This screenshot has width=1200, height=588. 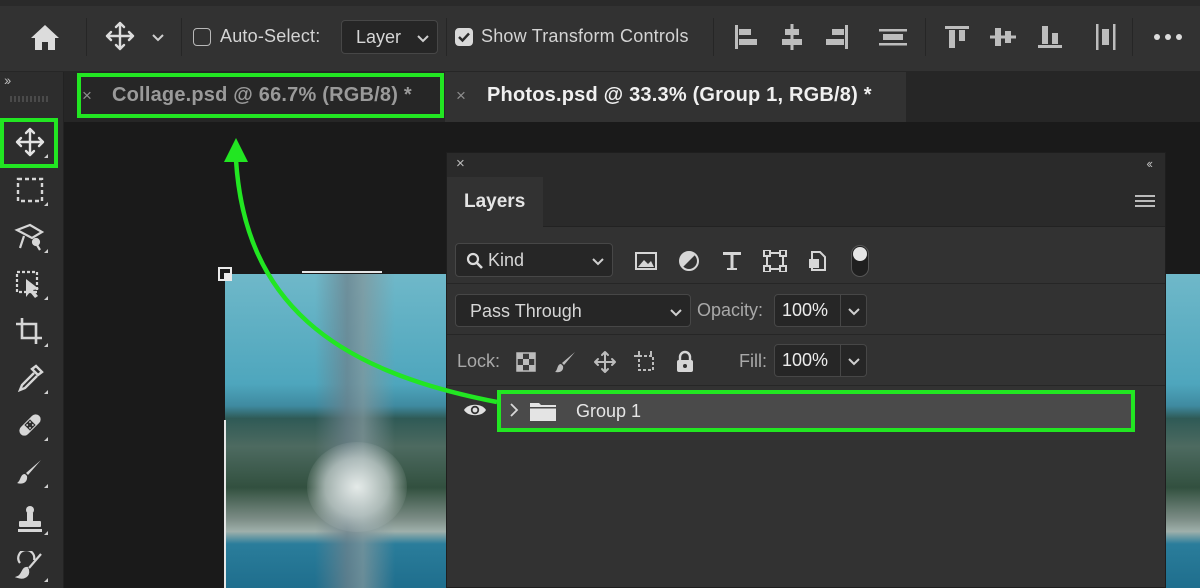 What do you see at coordinates (732, 261) in the screenshot?
I see `type-filter-icon` at bounding box center [732, 261].